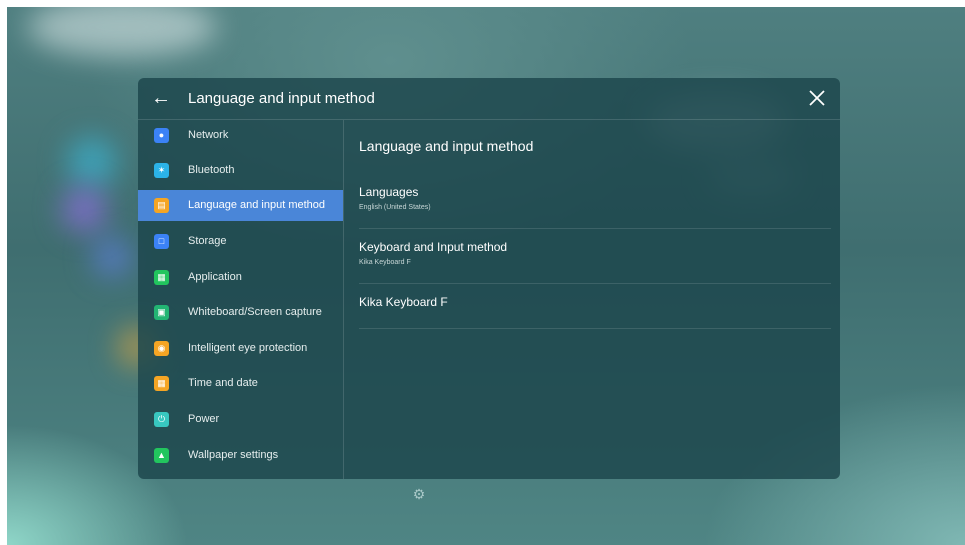 This screenshot has width=965, height=545. What do you see at coordinates (161, 277) in the screenshot?
I see `apps-grid-icon: ▦` at bounding box center [161, 277].